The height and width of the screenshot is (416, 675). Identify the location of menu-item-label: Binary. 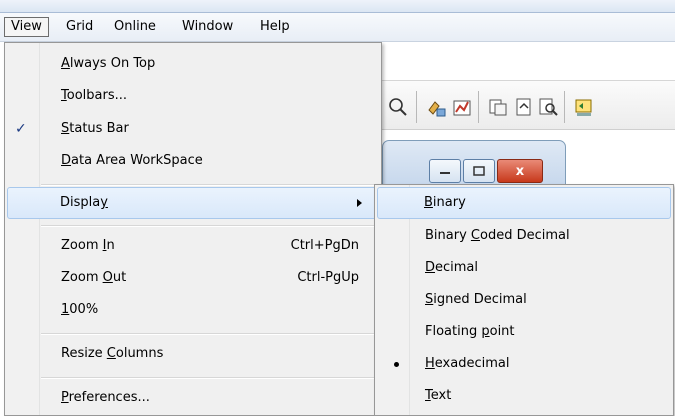
(445, 202).